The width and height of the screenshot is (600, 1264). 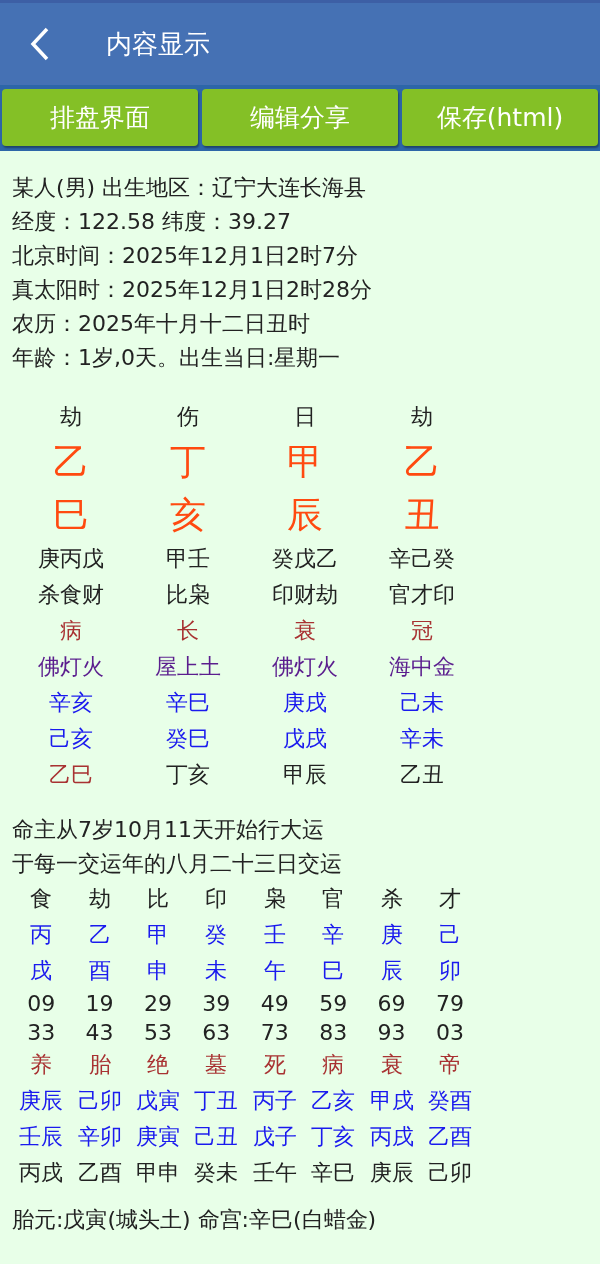 What do you see at coordinates (216, 971) in the screenshot?
I see `chart-cell-text: 未` at bounding box center [216, 971].